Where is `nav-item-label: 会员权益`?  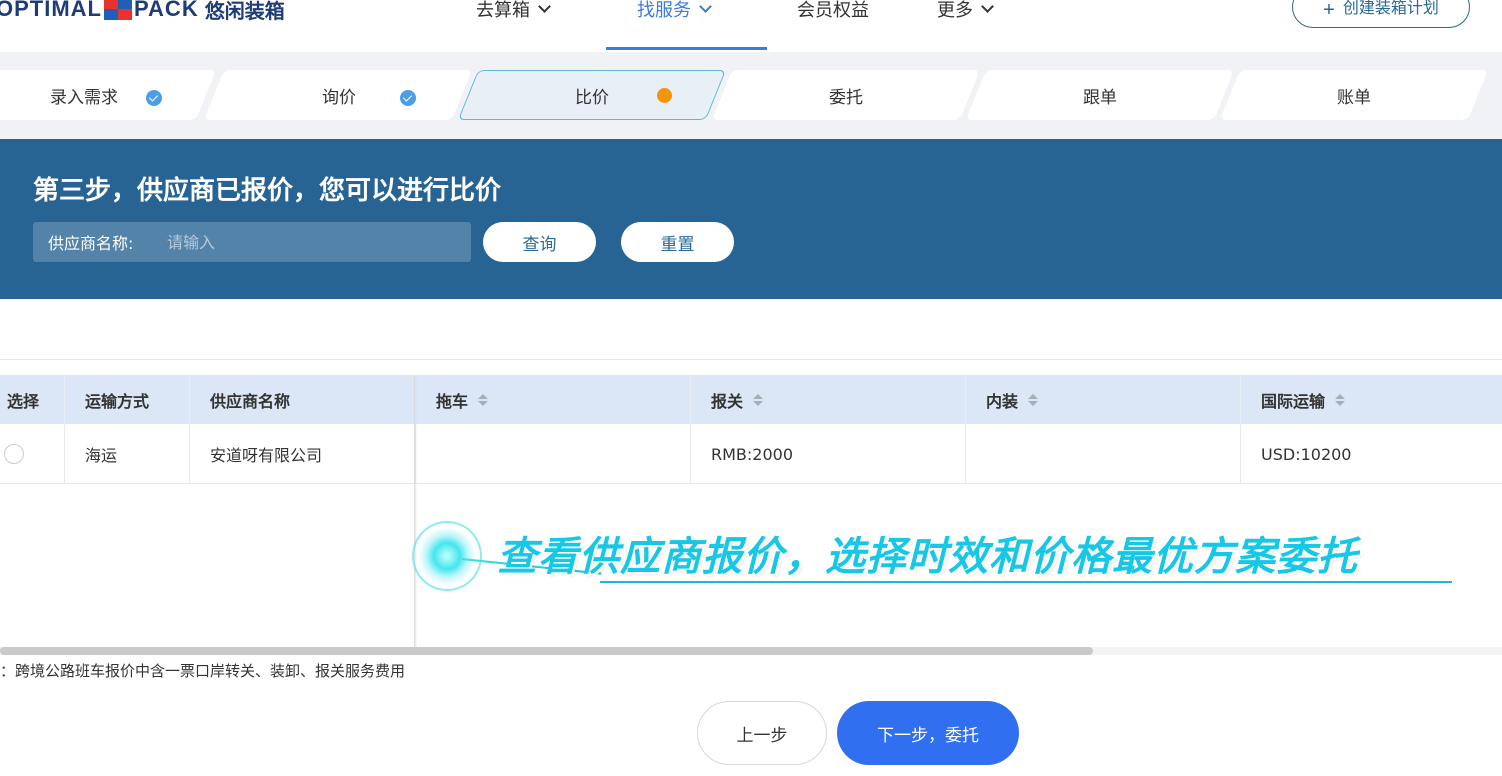 nav-item-label: 会员权益 is located at coordinates (833, 10).